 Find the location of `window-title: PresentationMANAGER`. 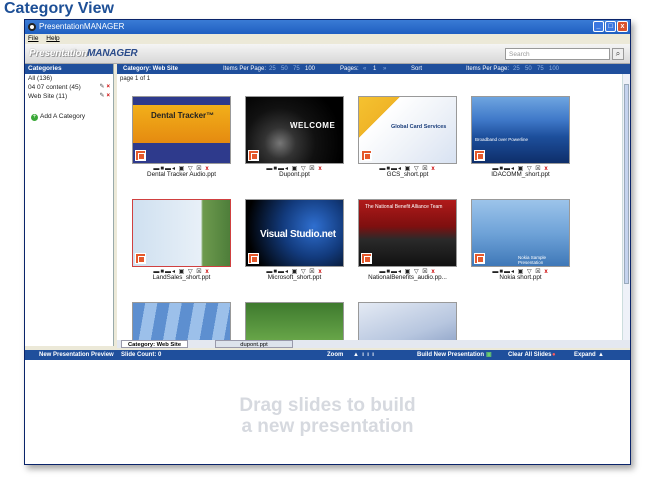

window-title: PresentationMANAGER is located at coordinates (82, 26).